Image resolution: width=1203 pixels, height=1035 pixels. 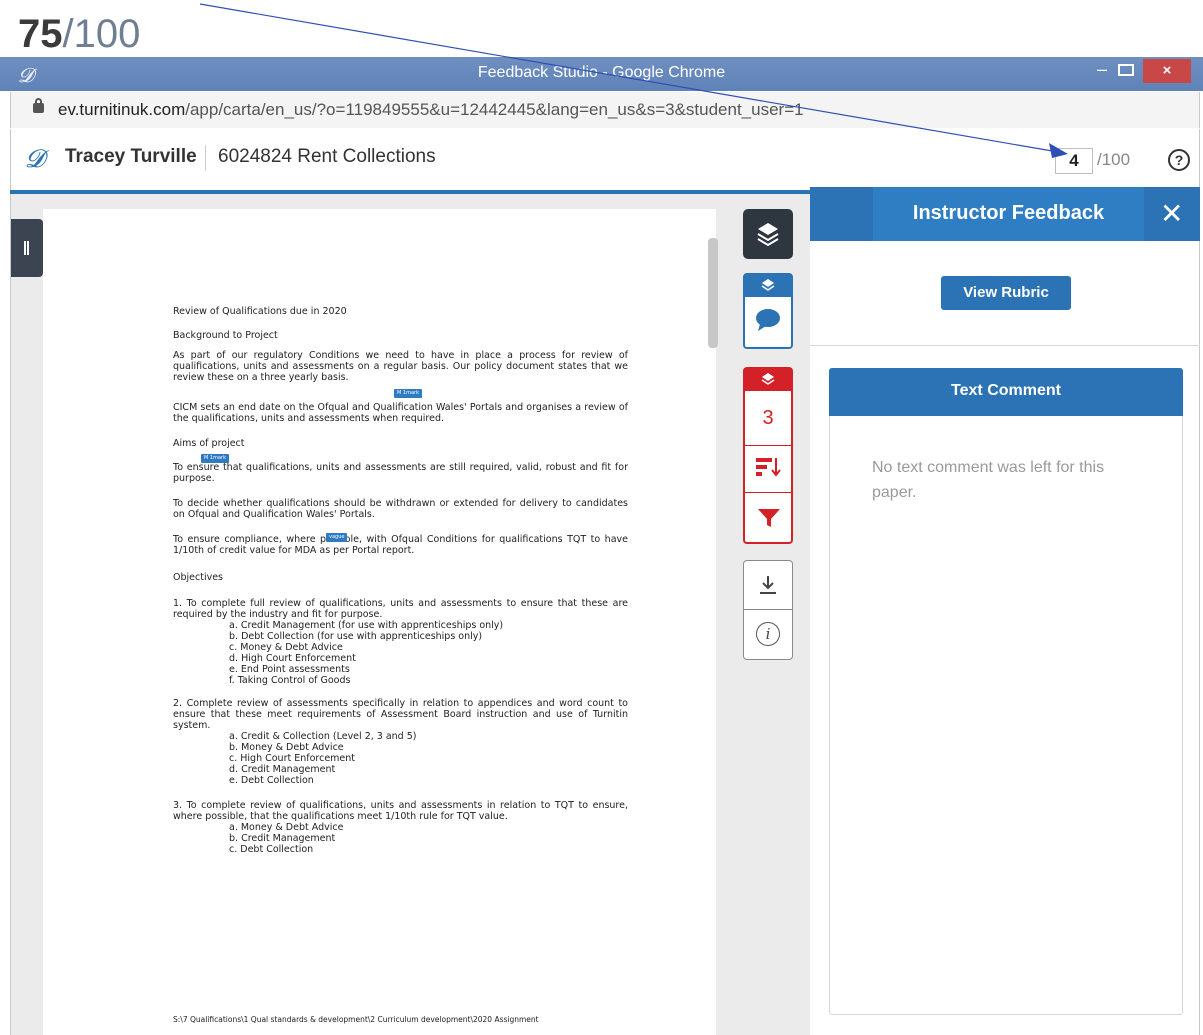 I want to click on doc-sublist-item: a. Money & Debt Advice, so click(x=286, y=827).